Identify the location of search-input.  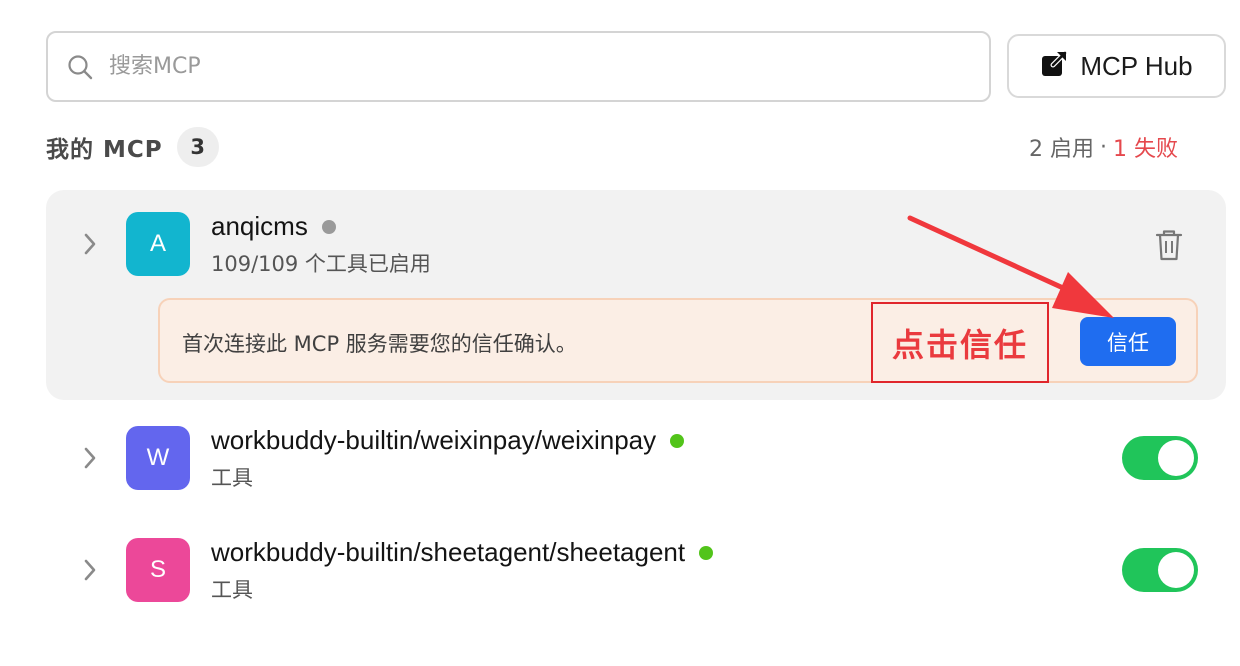
(549, 66).